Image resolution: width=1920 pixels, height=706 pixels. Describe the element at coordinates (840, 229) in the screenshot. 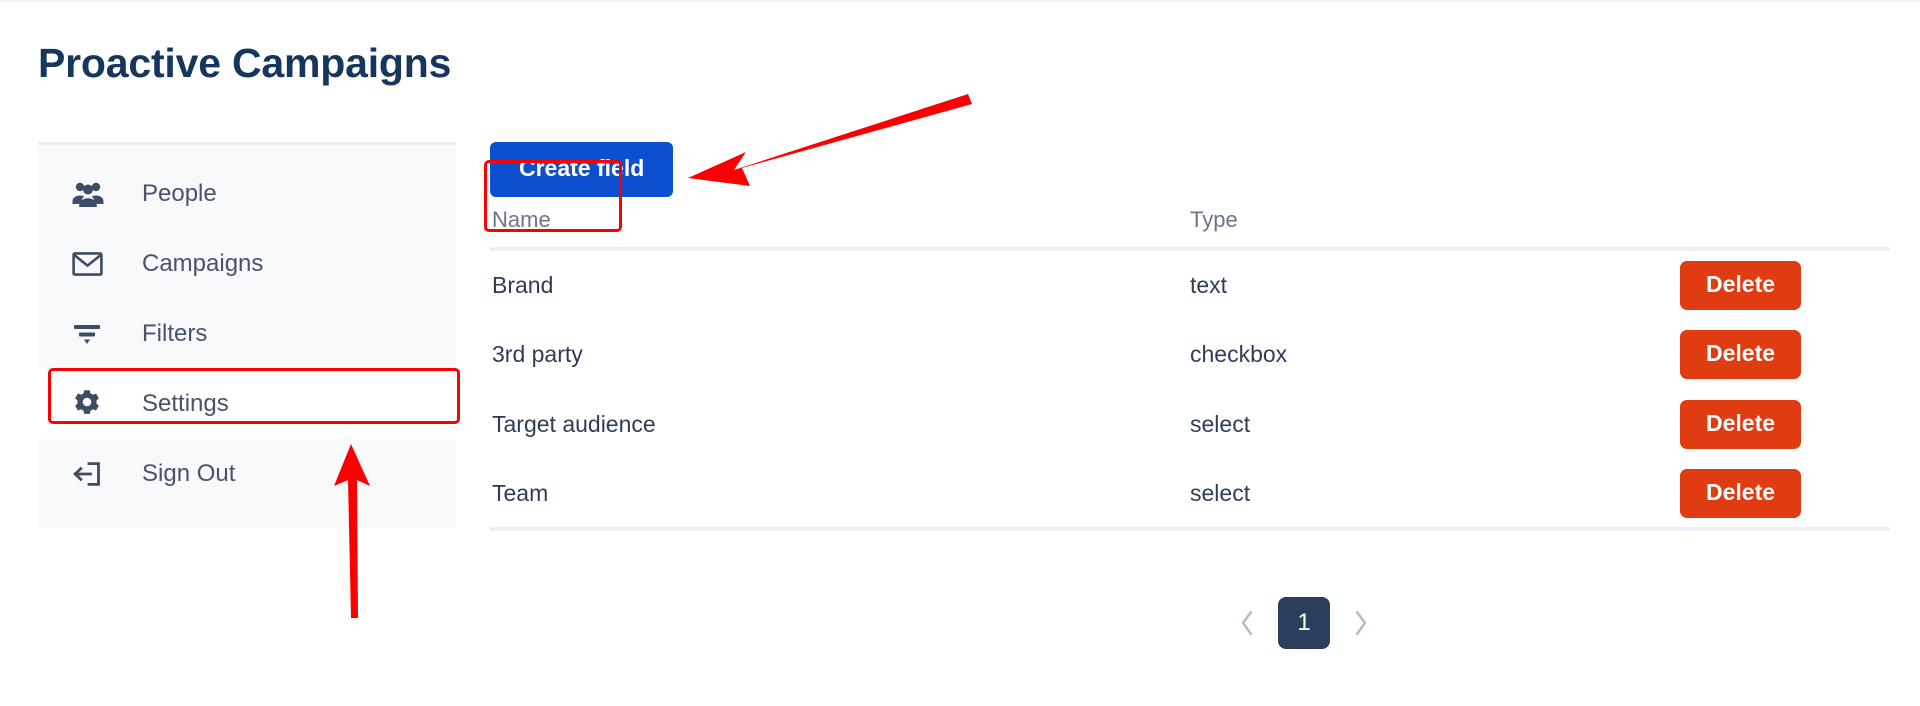

I see `column-header-name: Name` at that location.